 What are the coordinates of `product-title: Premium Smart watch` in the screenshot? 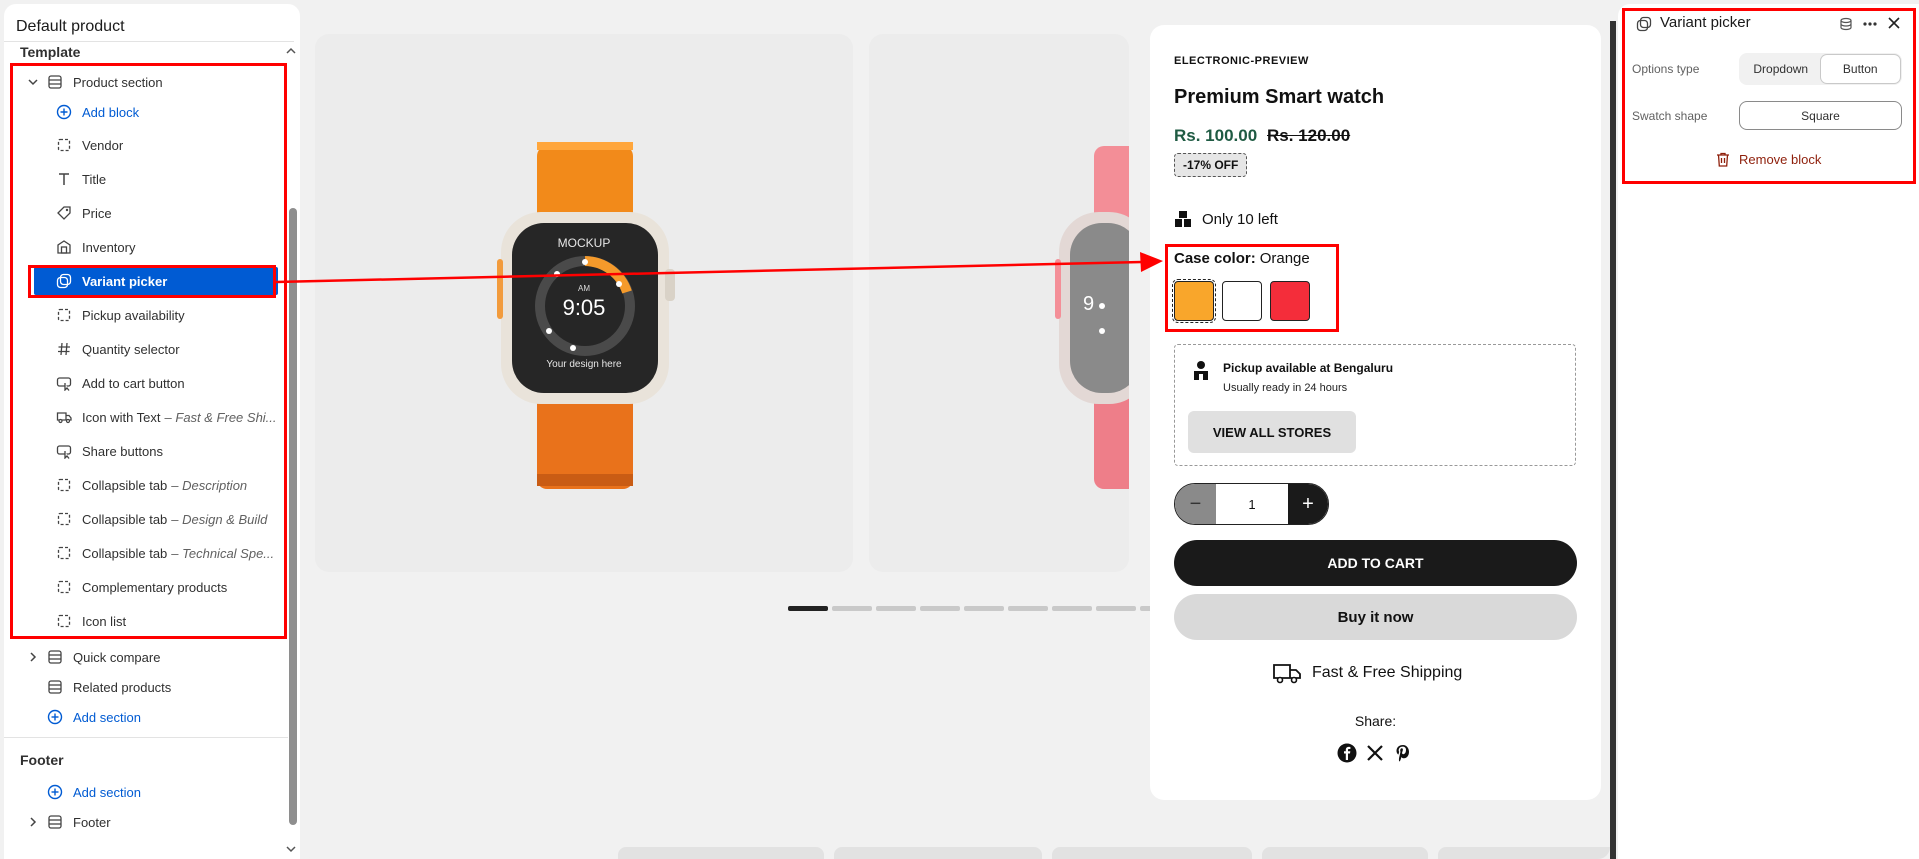 It's located at (1279, 97).